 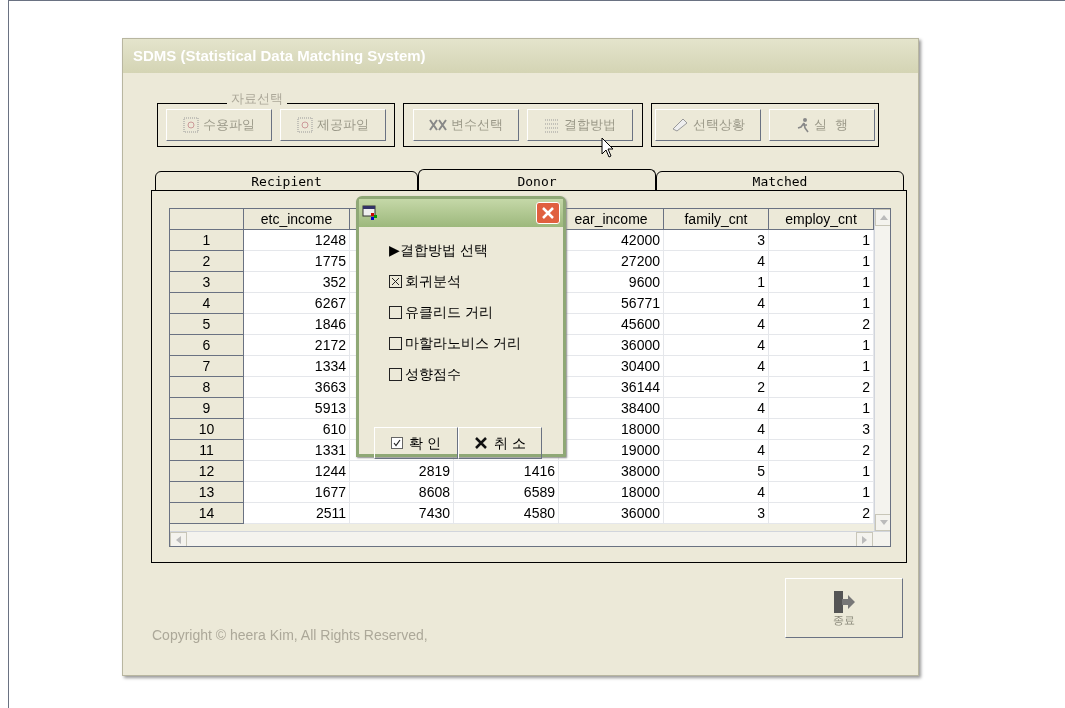 What do you see at coordinates (297, 429) in the screenshot?
I see `table-cell: 610` at bounding box center [297, 429].